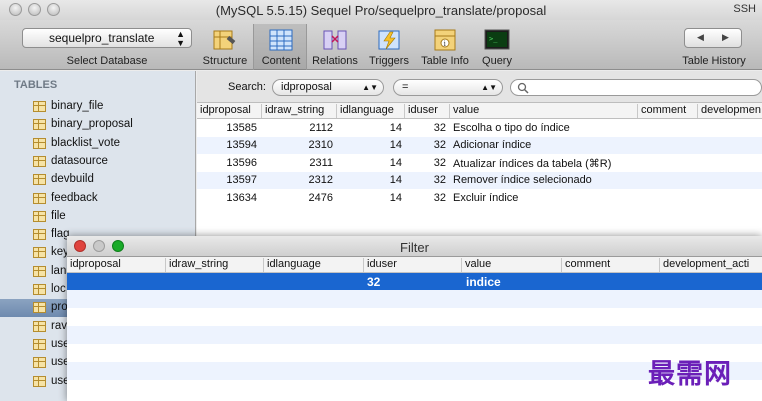  Describe the element at coordinates (545, 163) in the screenshot. I see `table-cell-value: Atualizar índices da tabela (⌘R)` at that location.